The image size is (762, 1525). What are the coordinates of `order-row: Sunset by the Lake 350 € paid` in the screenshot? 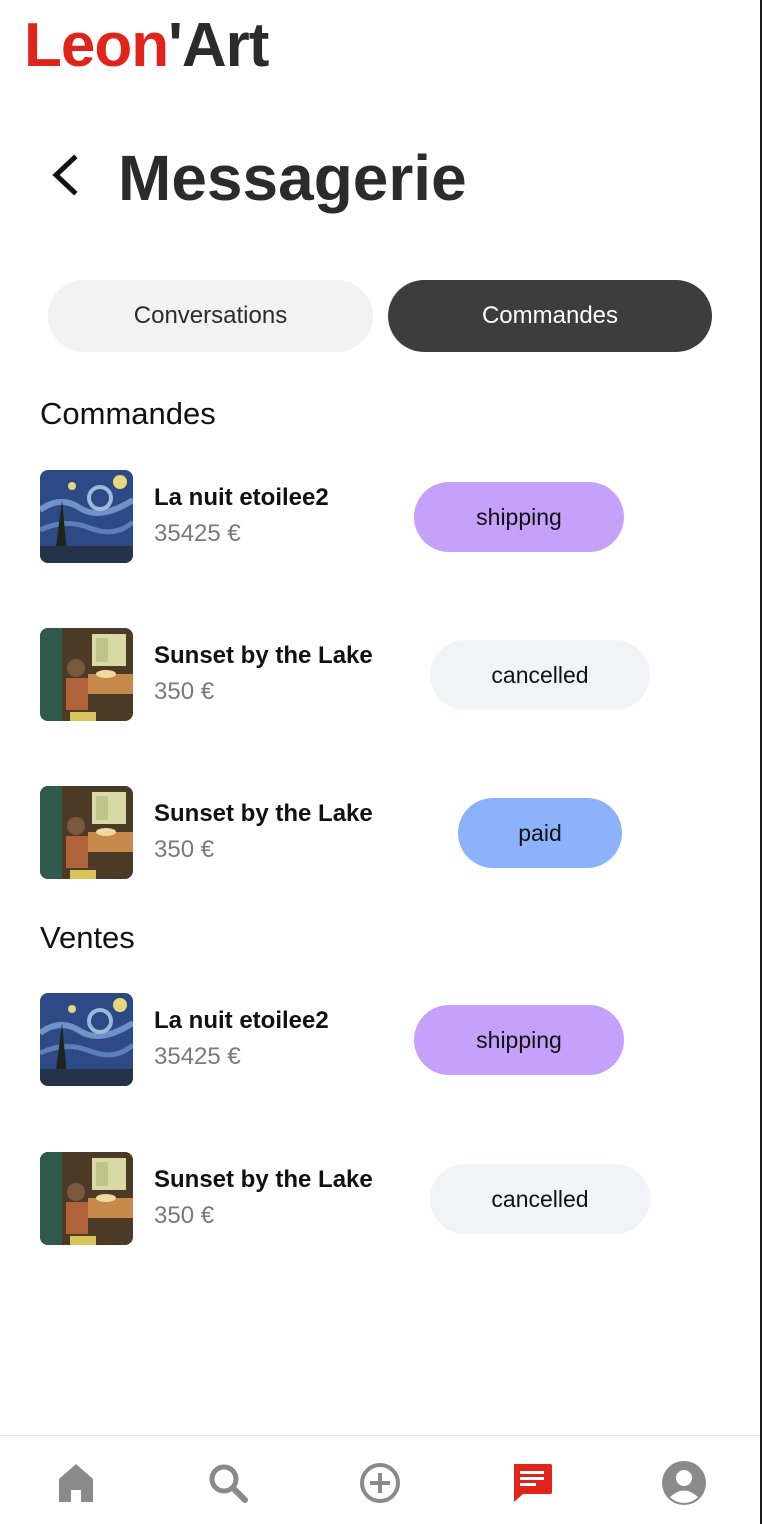 It's located at (380, 833).